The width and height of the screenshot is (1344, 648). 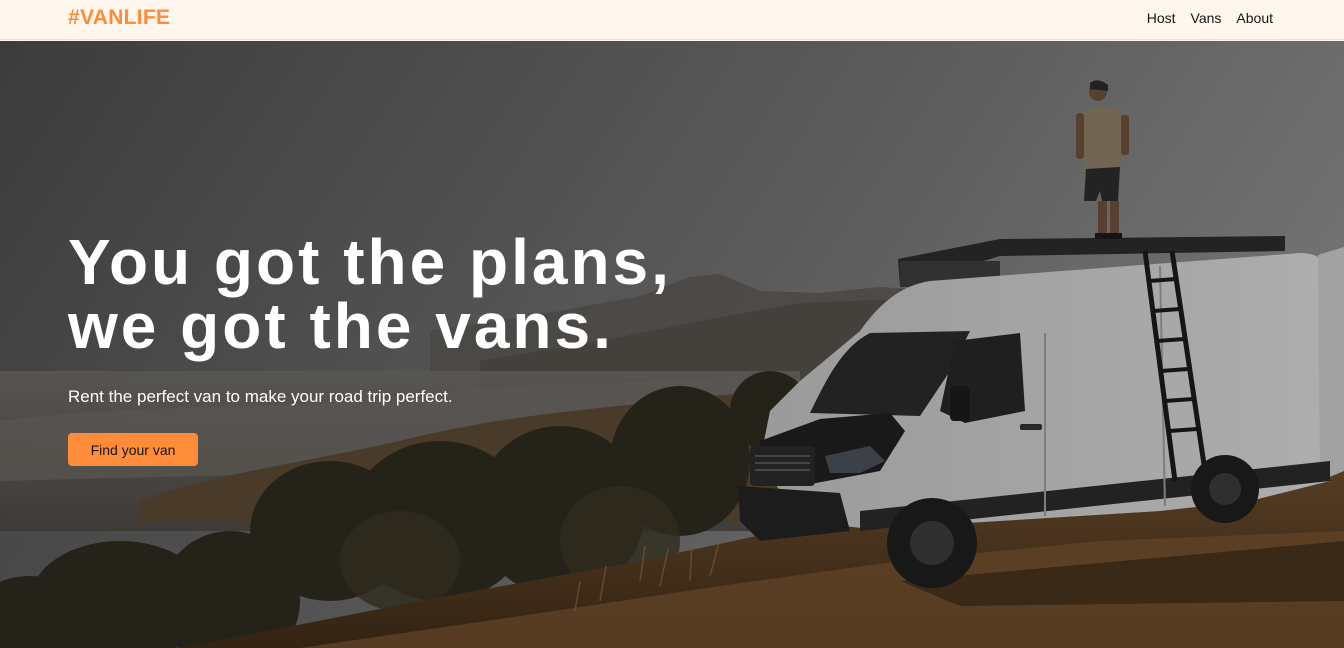 I want to click on find-your-van-button: Find your van, so click(x=133, y=449).